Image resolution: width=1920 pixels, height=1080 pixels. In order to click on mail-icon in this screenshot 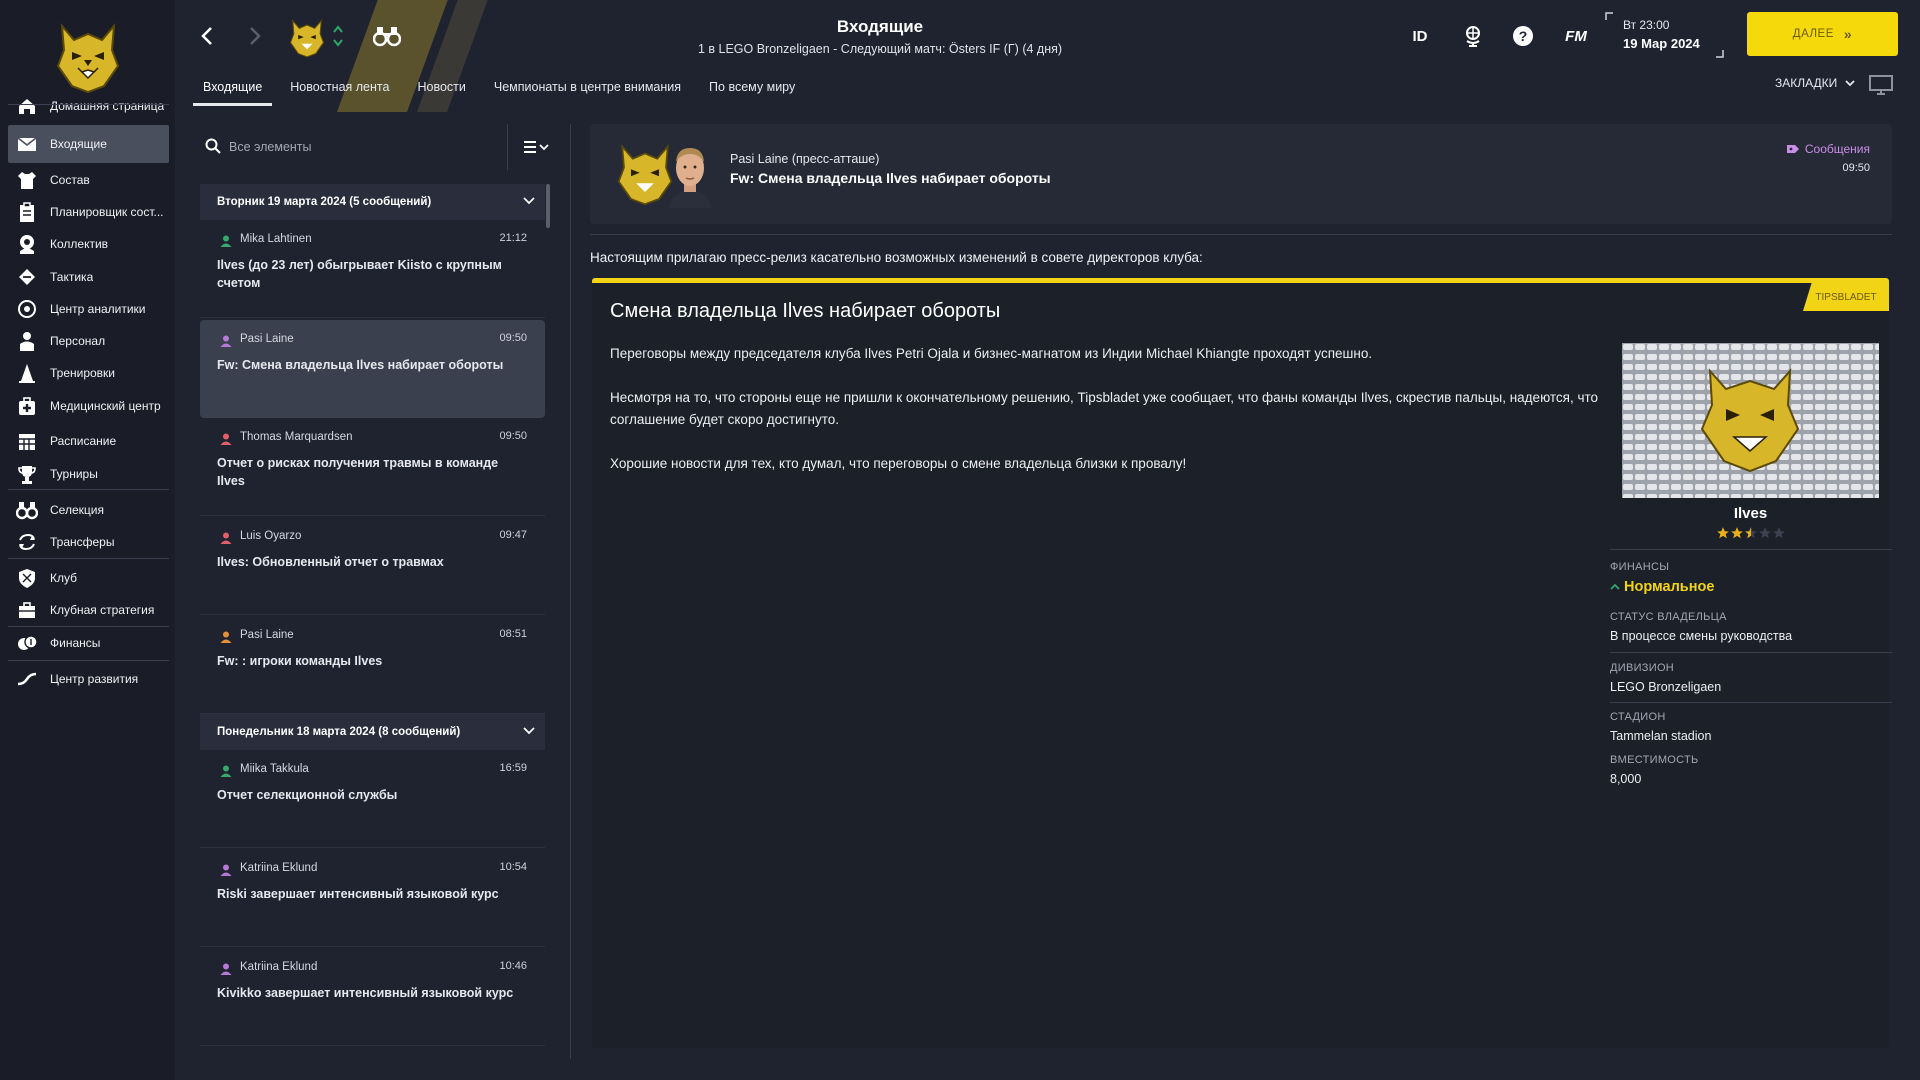, I will do `click(27, 144)`.